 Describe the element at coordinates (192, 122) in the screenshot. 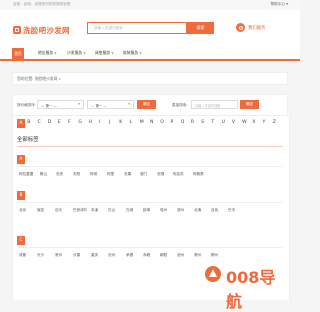

I see `letter-index-r: R` at that location.